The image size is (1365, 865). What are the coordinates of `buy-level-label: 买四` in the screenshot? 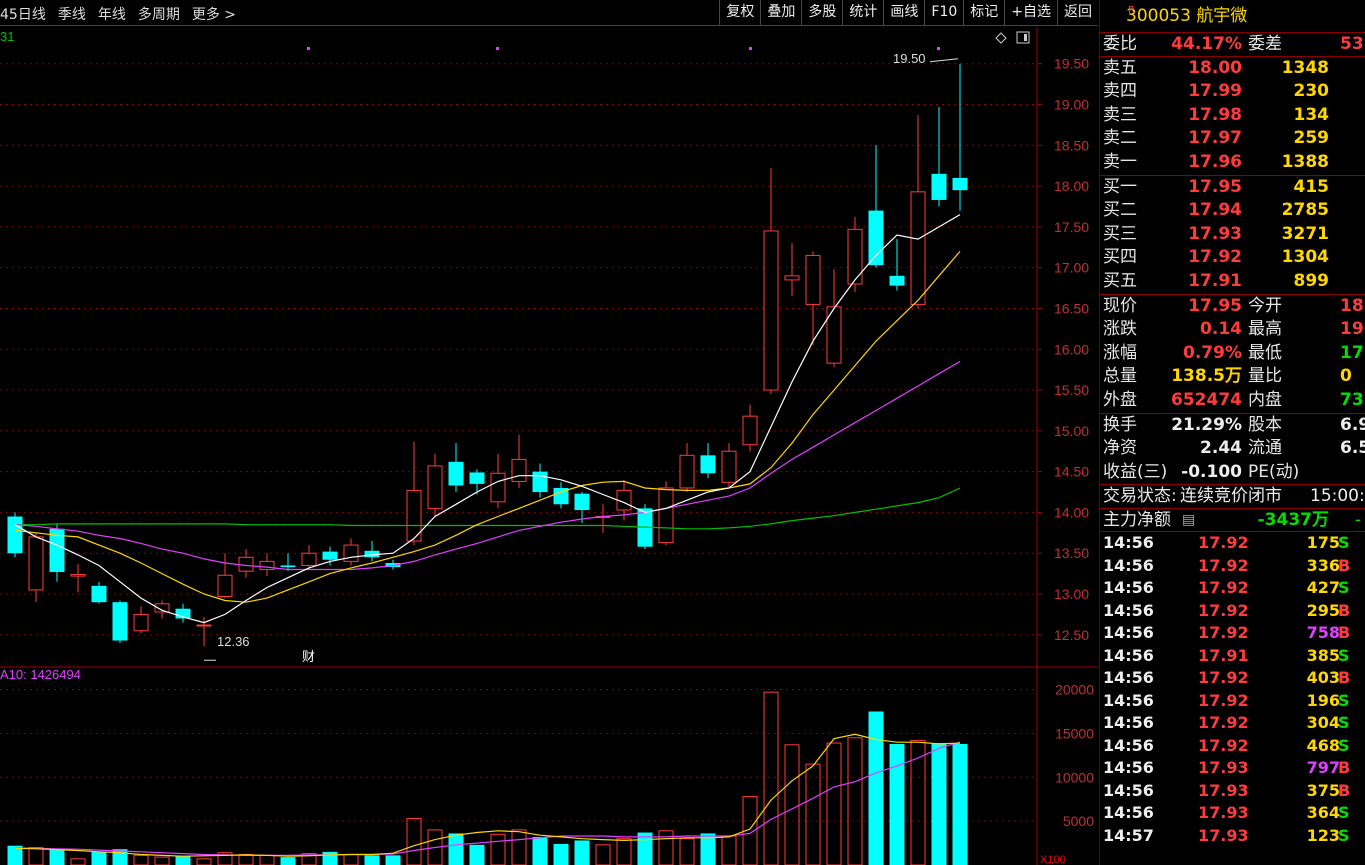 It's located at (1120, 257).